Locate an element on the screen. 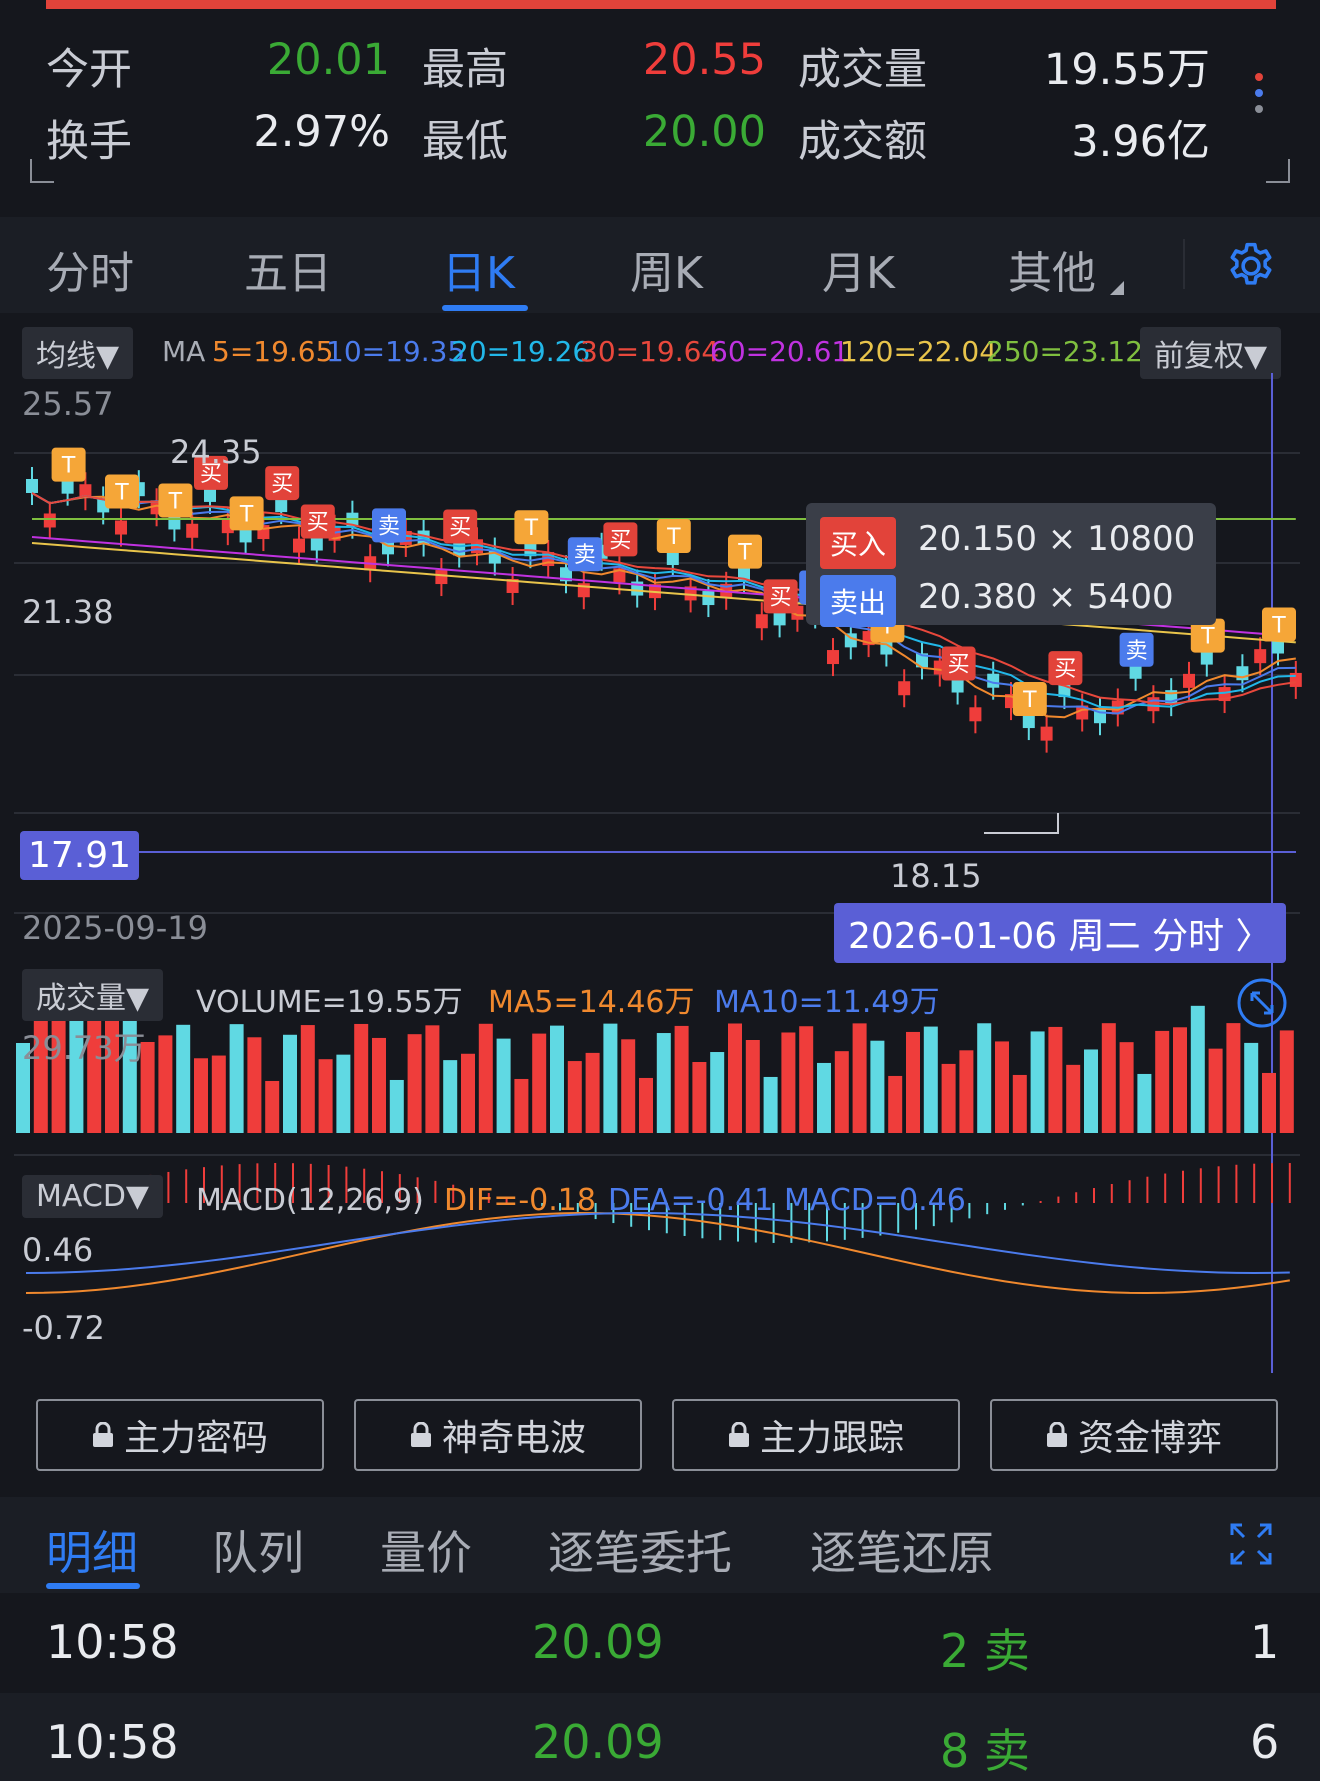 Image resolution: width=1320 pixels, height=1781 pixels. tab-weekly-k: 周K is located at coordinates (666, 269).